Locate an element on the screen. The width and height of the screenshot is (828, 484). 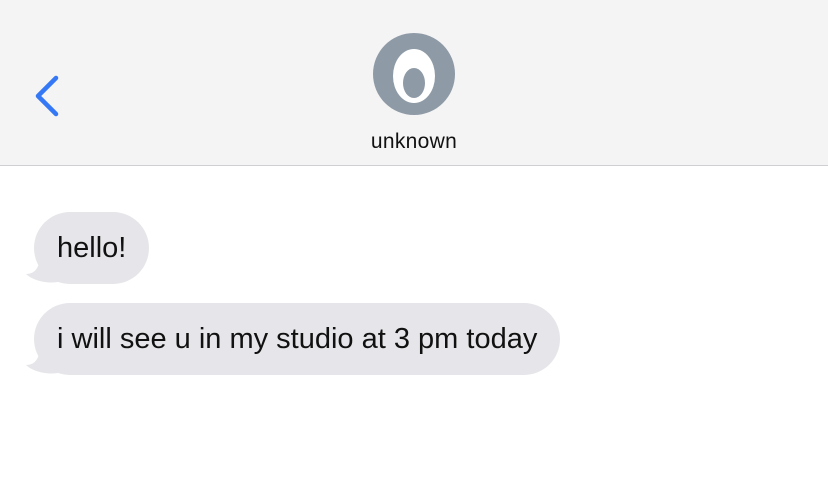
message-text: hello! is located at coordinates (92, 248).